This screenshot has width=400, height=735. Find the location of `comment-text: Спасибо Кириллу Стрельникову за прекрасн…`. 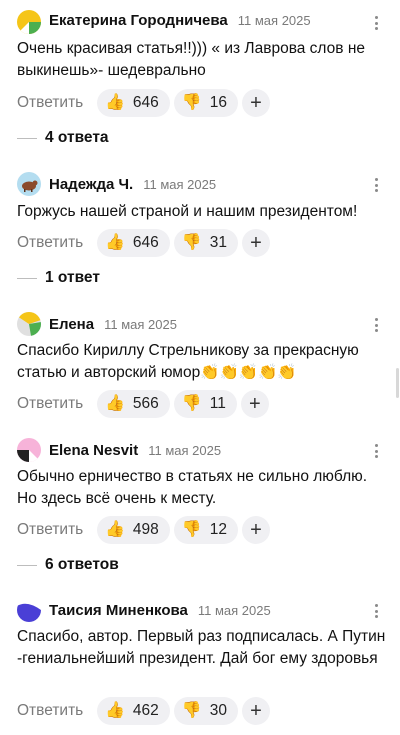

comment-text: Спасибо Кириллу Стрельникову за прекрасн… is located at coordinates (188, 361).